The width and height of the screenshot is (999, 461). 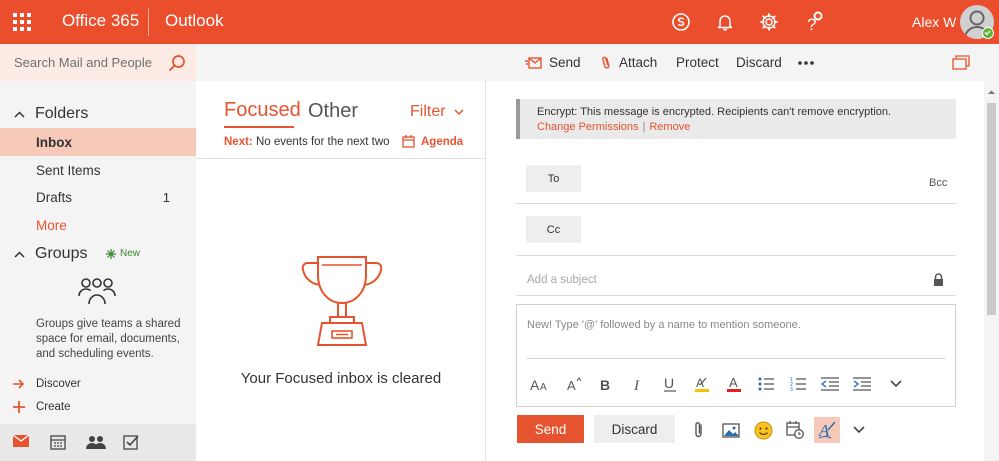 I want to click on svg-text: U, so click(x=669, y=383).